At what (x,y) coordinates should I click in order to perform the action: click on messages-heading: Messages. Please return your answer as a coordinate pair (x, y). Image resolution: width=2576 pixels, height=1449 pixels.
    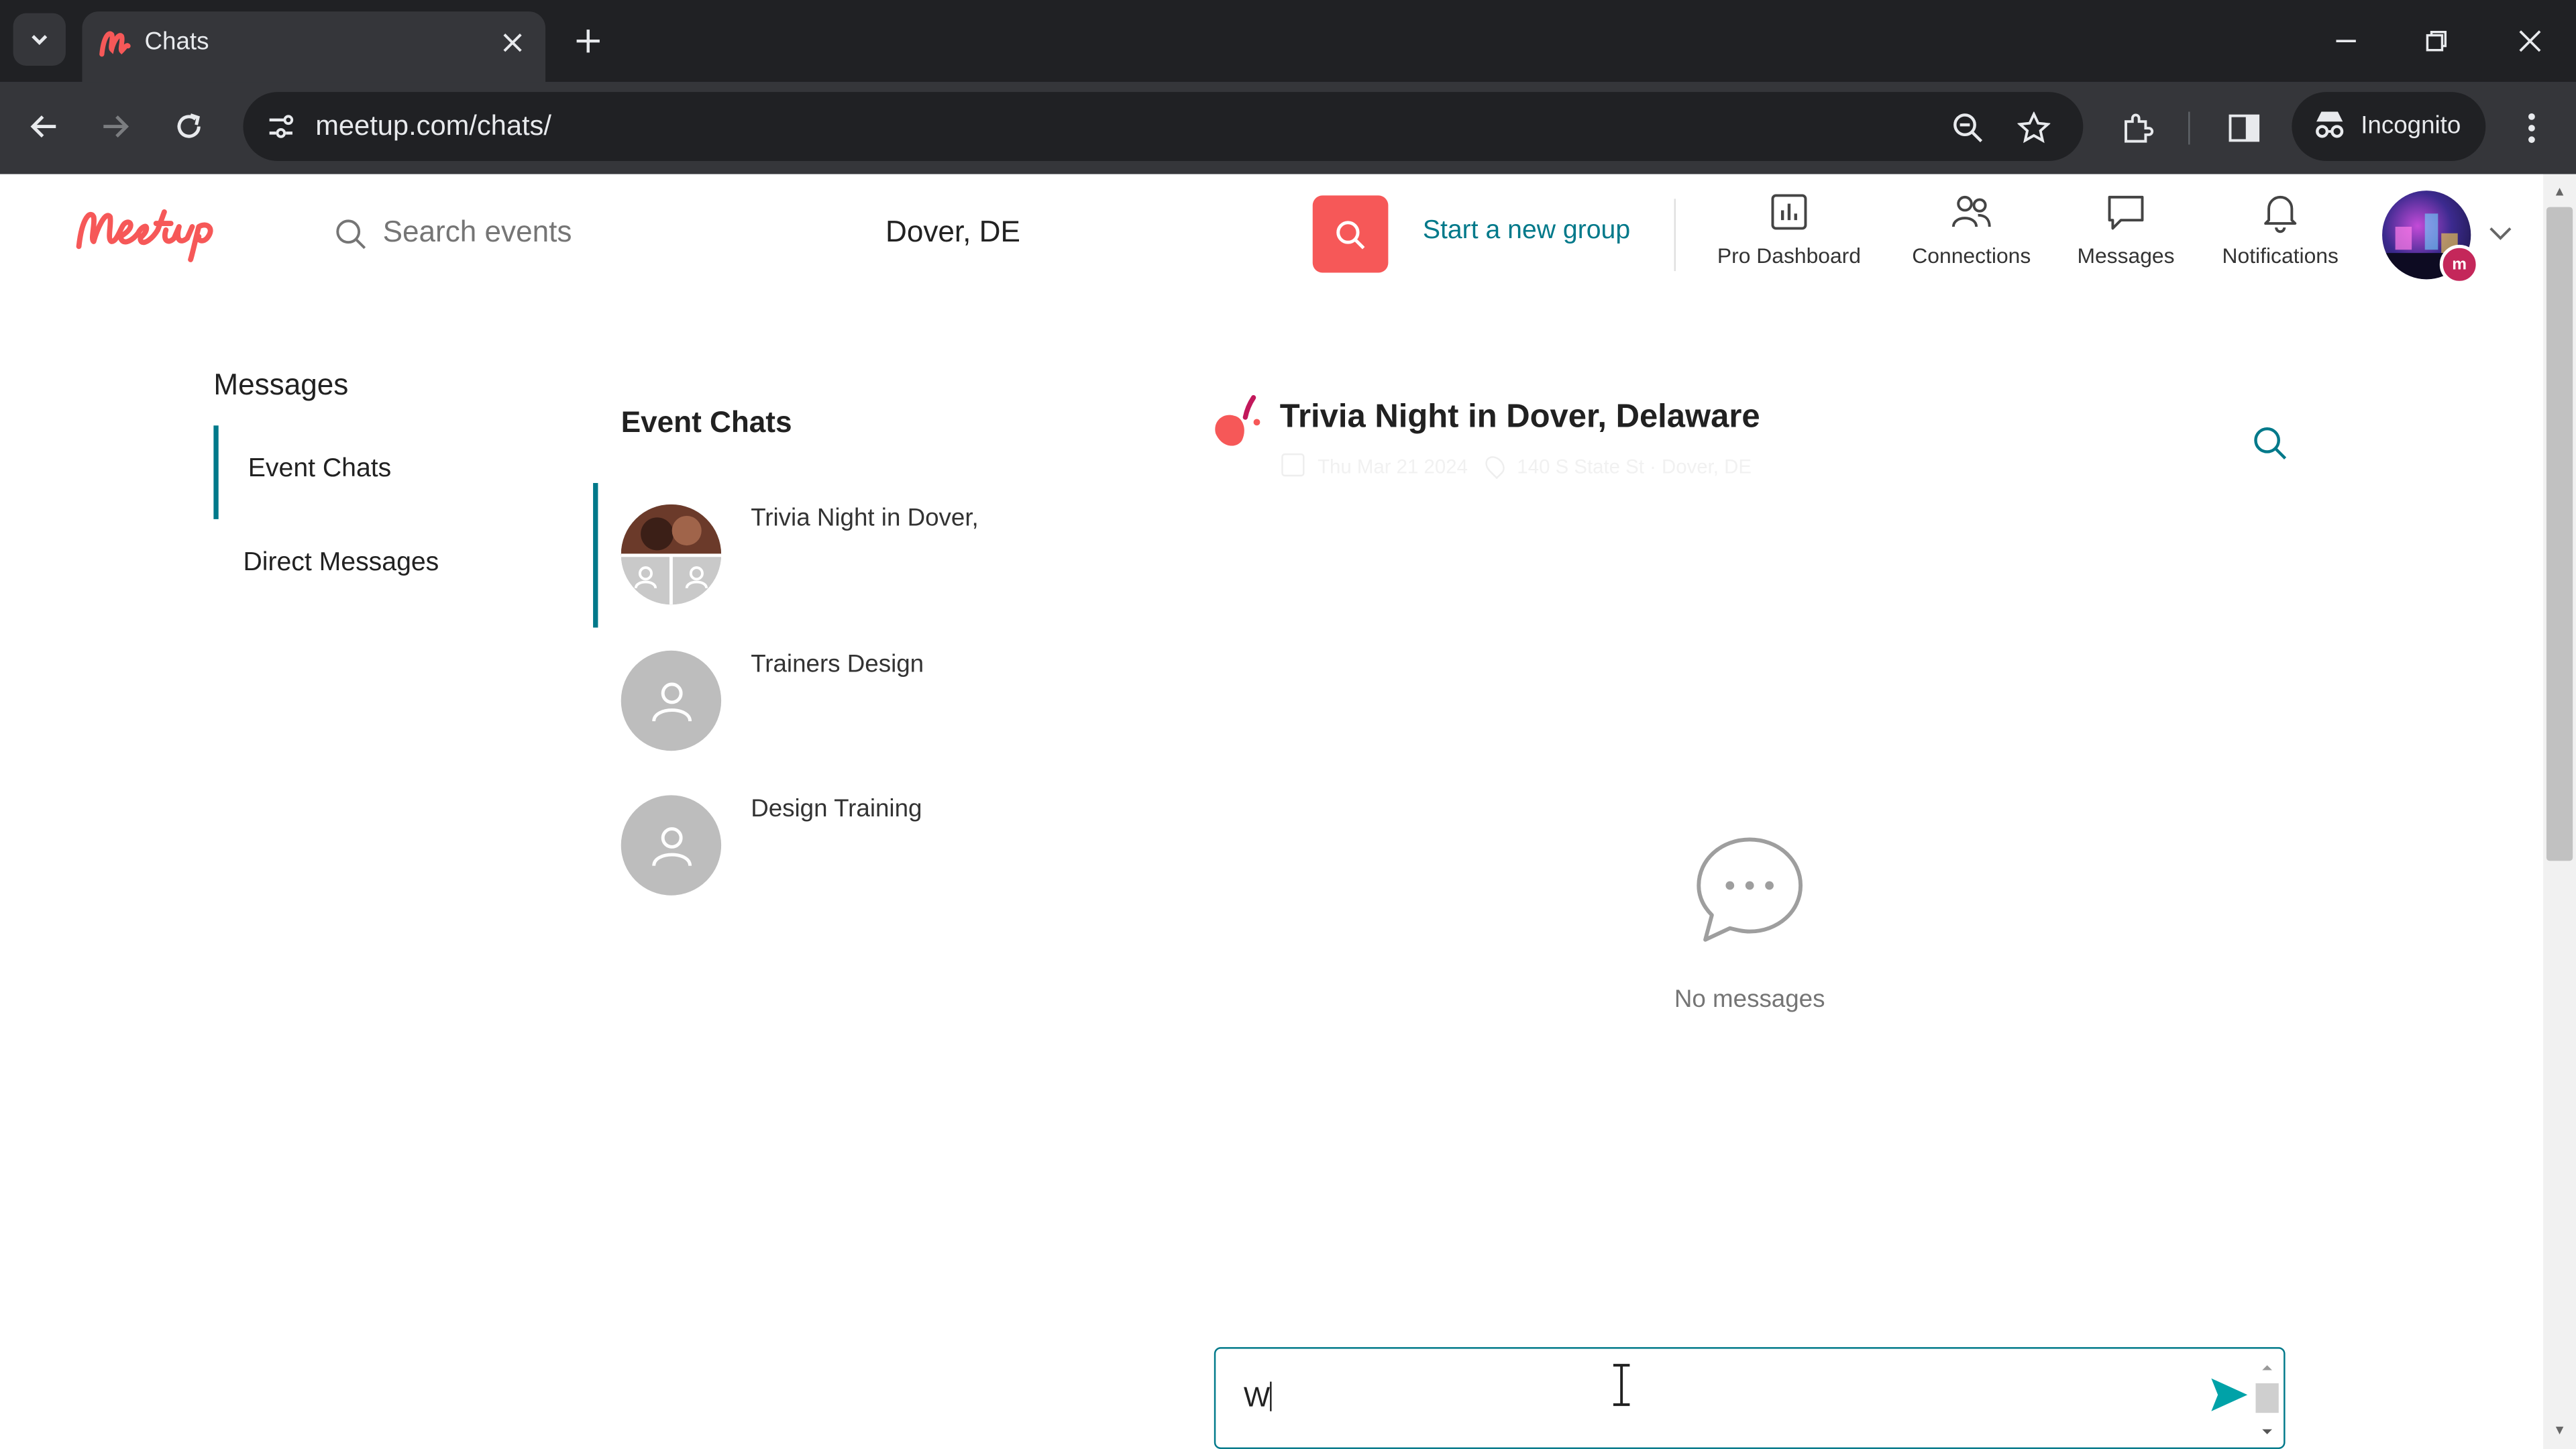
    Looking at the image, I should click on (281, 384).